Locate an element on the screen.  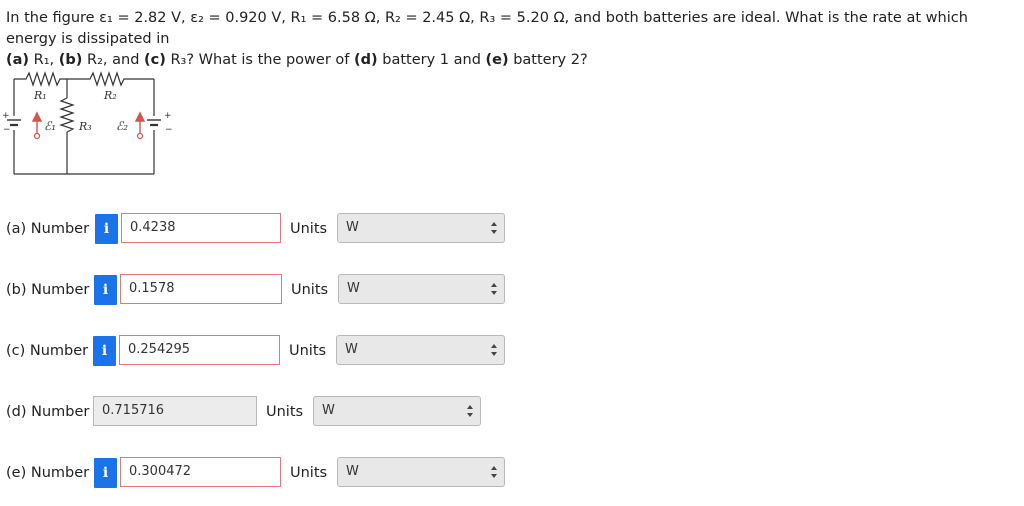
question-r3: R₃? What is the power of is located at coordinates (259, 60).